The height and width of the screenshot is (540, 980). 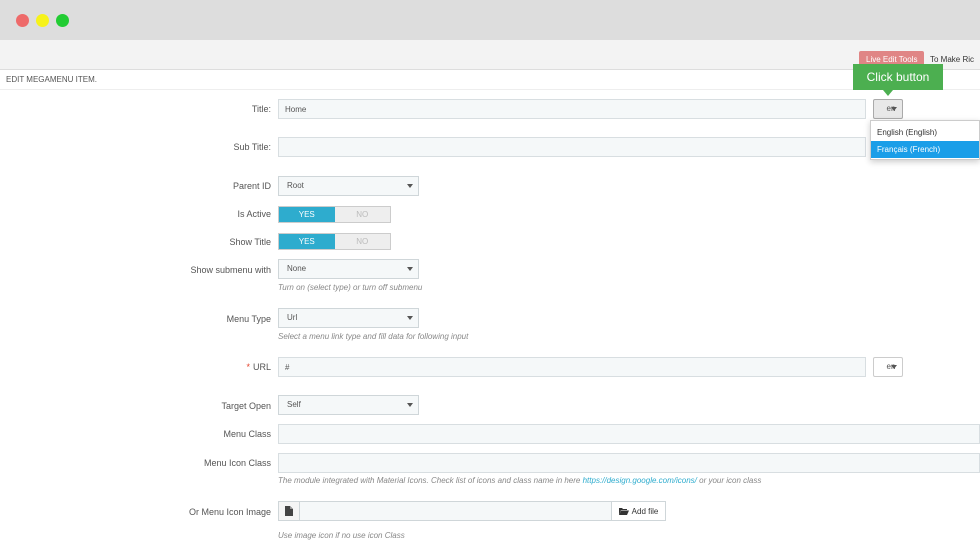 I want to click on parent-id-value: Root, so click(x=295, y=185).